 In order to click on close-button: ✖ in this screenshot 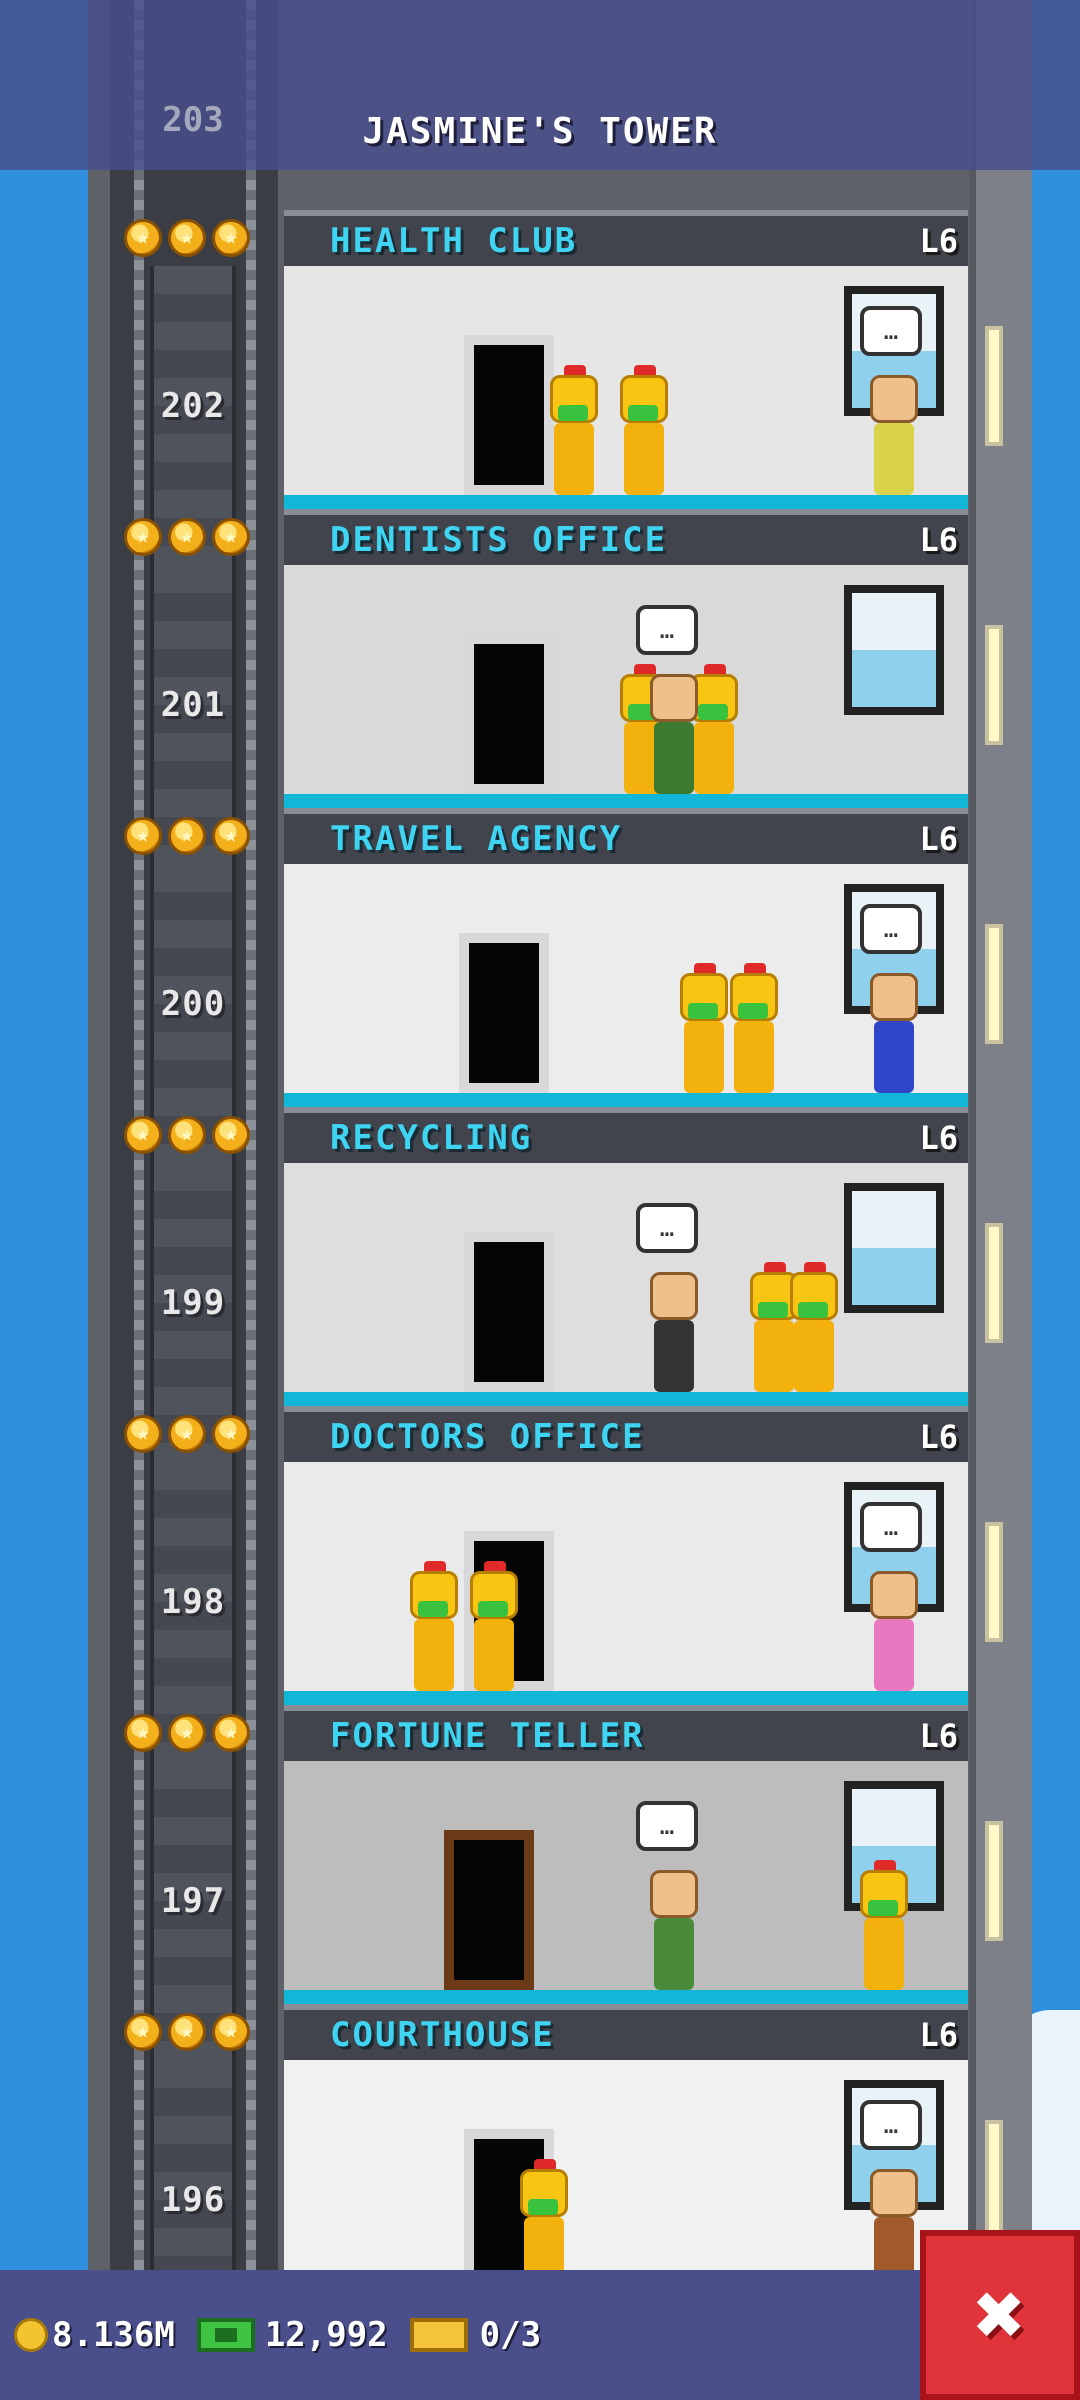, I will do `click(1000, 2315)`.